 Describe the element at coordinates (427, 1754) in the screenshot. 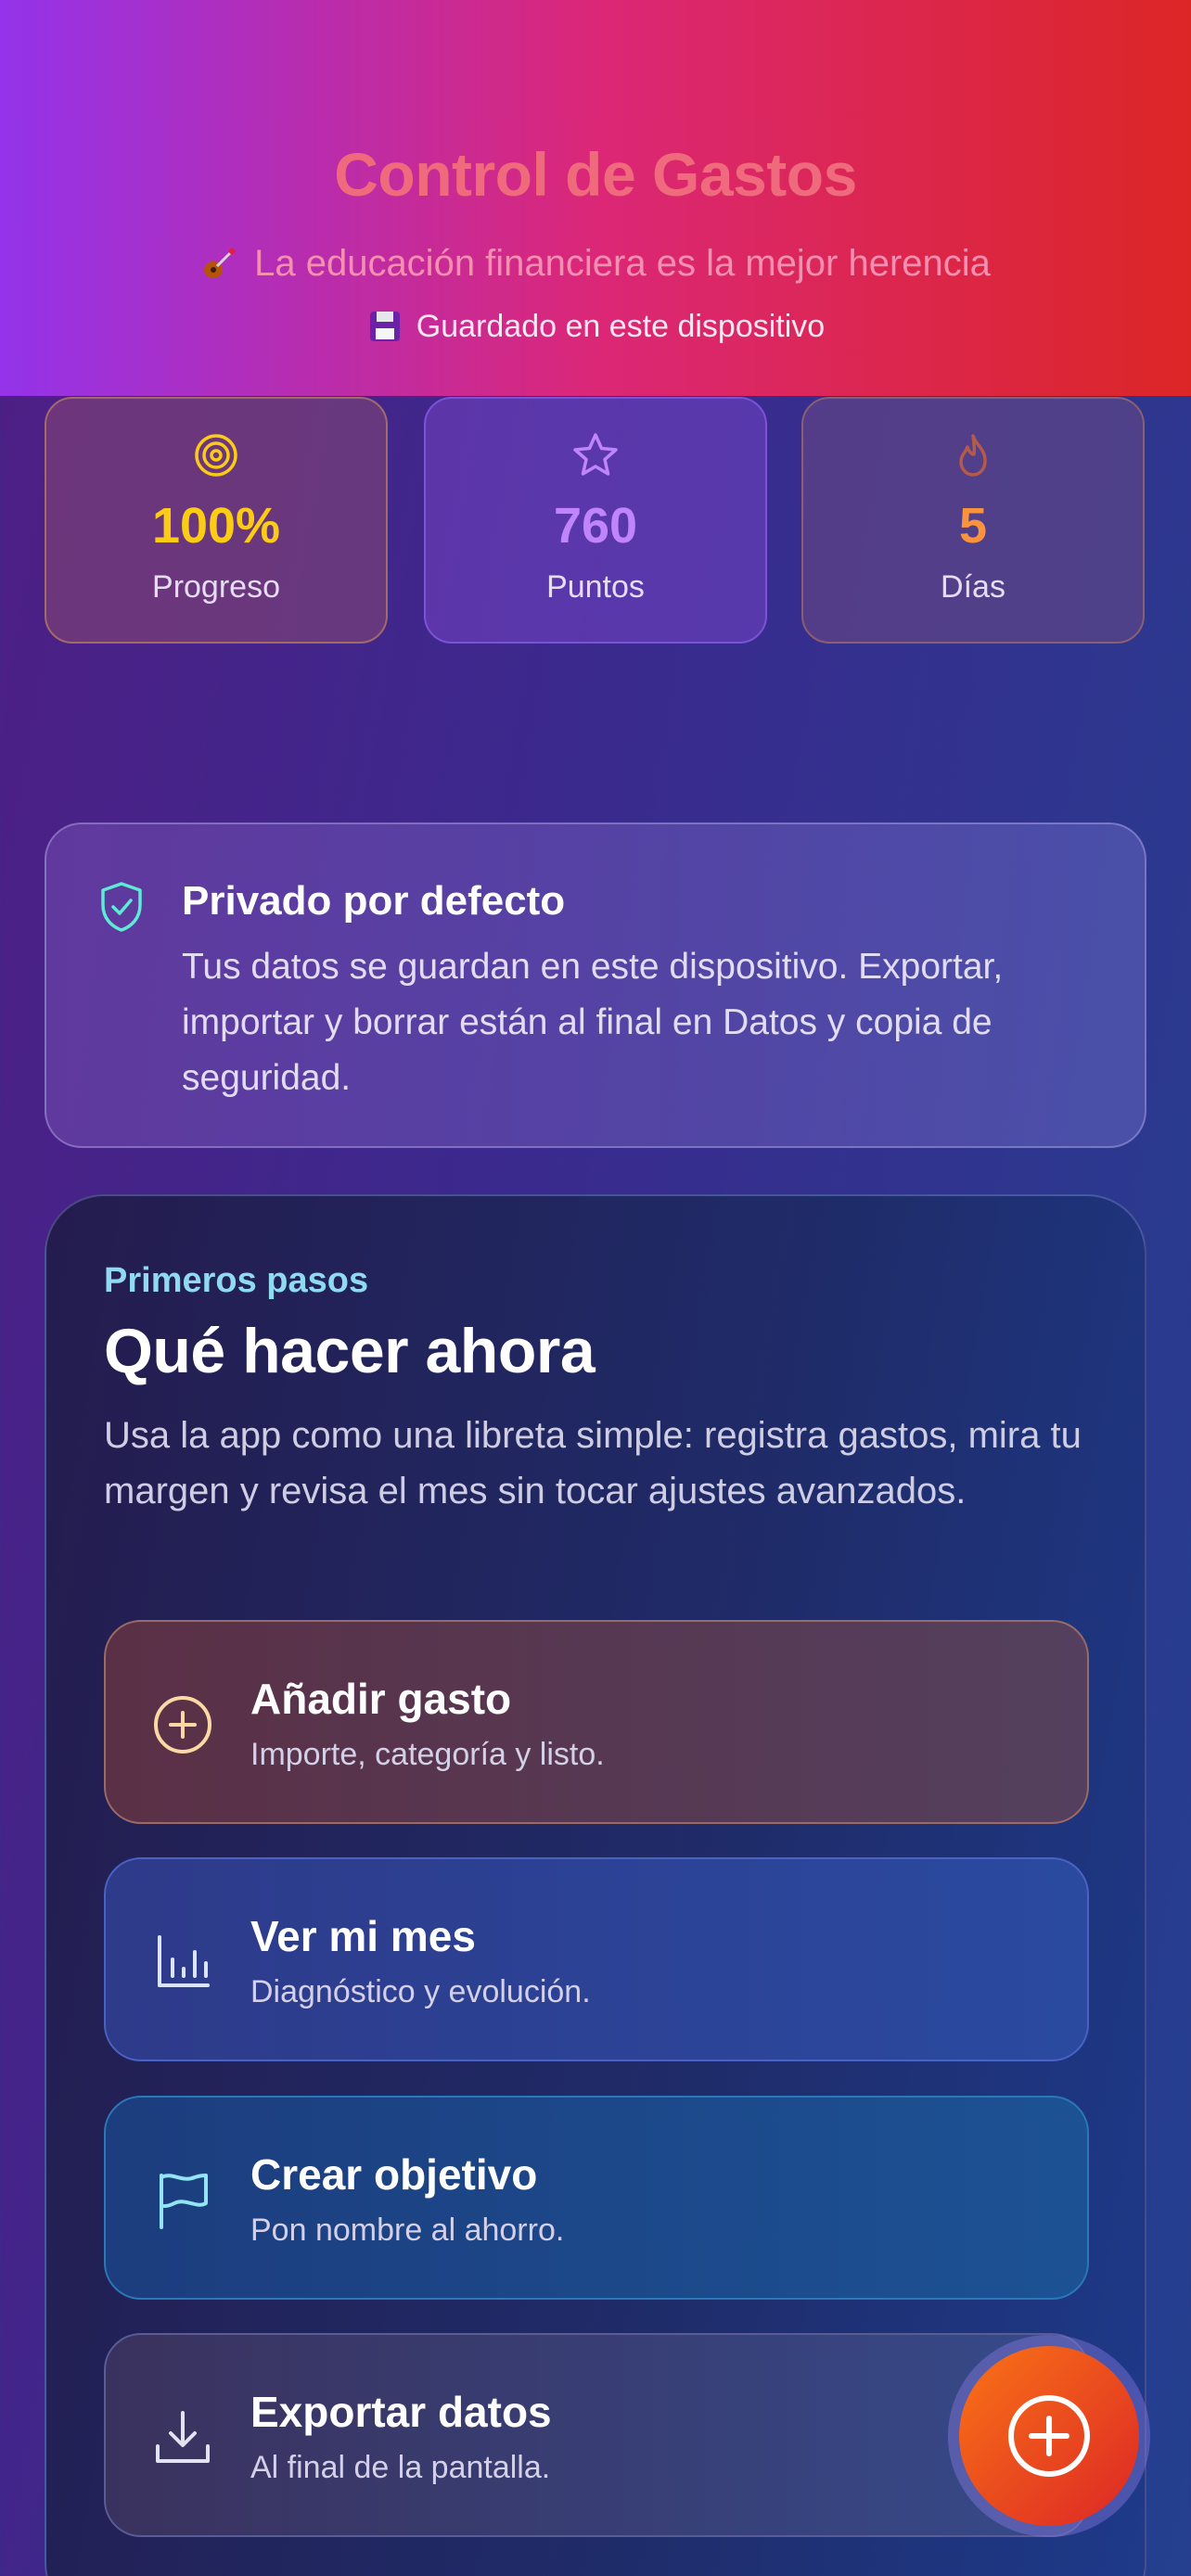

I see `action-subtitle: Importe, categoría y listo.` at that location.